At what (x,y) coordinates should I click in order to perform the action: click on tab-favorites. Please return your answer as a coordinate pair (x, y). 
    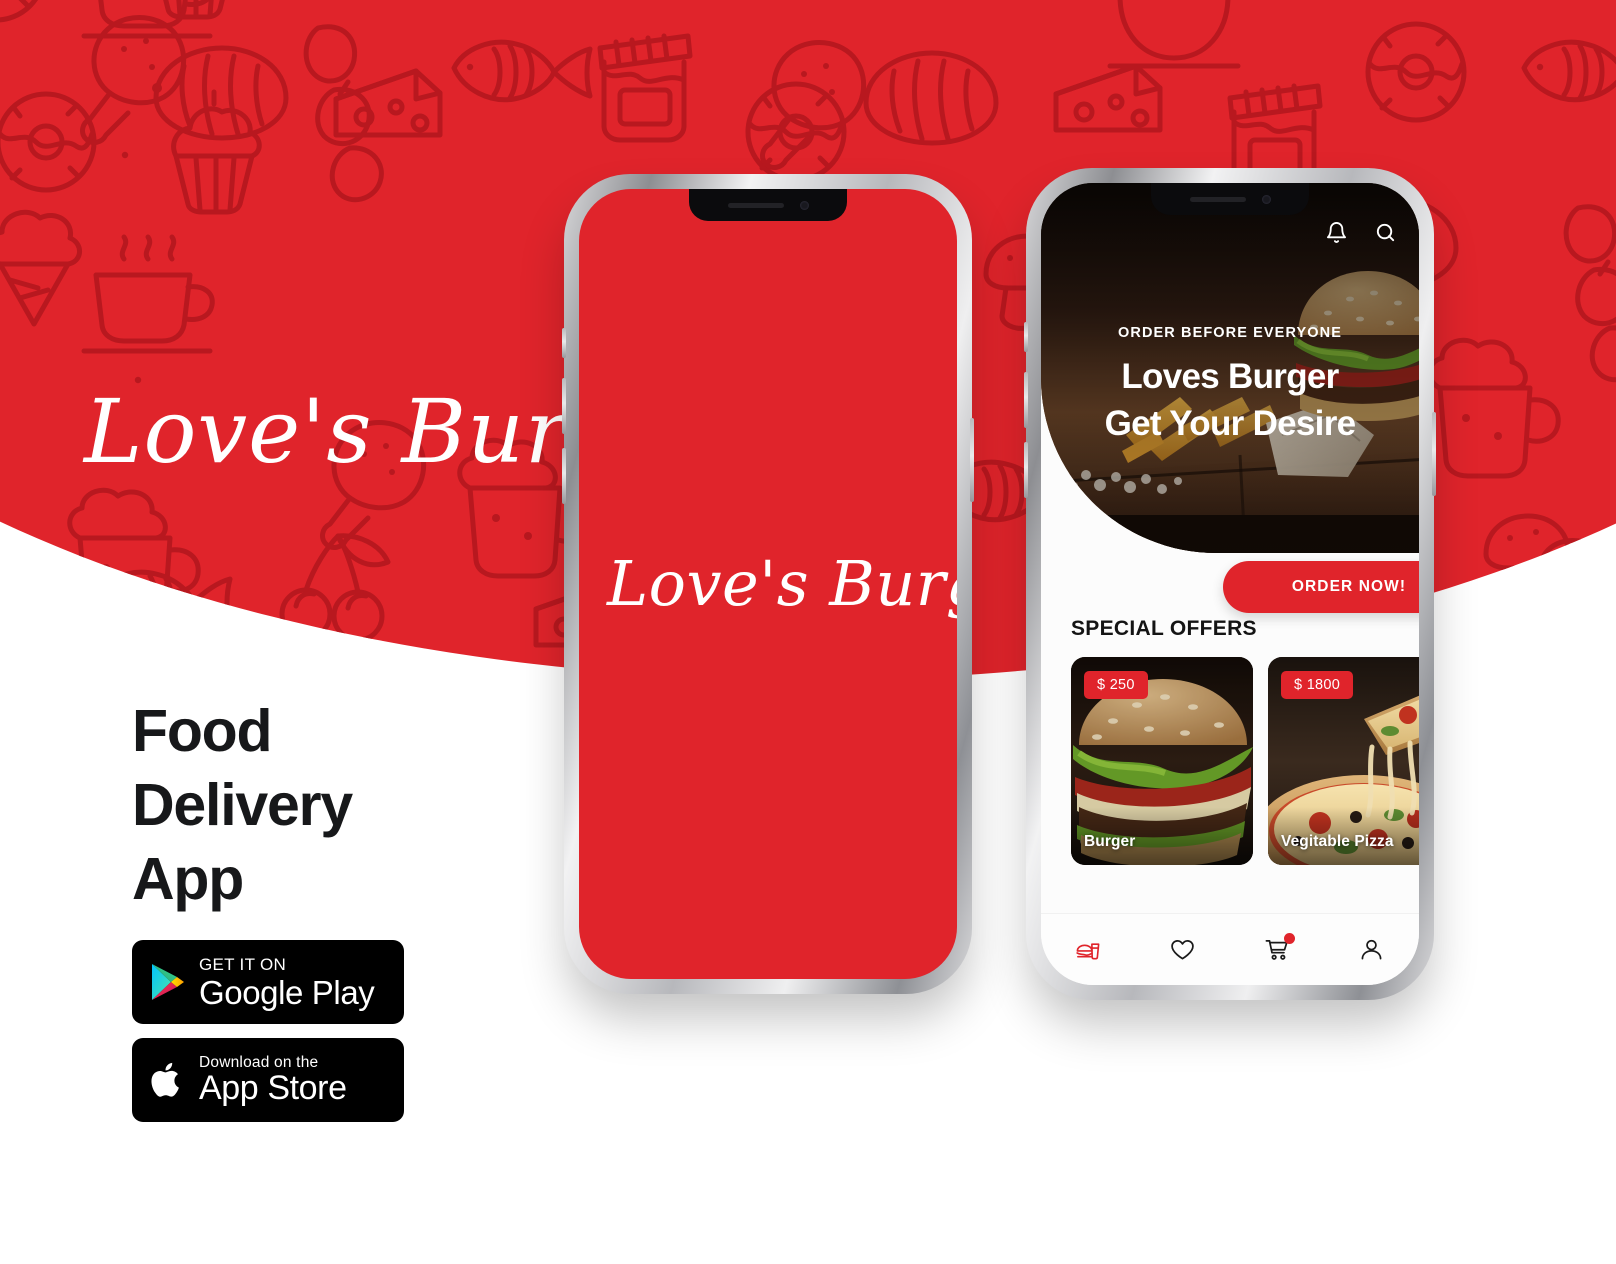
    Looking at the image, I should click on (1183, 950).